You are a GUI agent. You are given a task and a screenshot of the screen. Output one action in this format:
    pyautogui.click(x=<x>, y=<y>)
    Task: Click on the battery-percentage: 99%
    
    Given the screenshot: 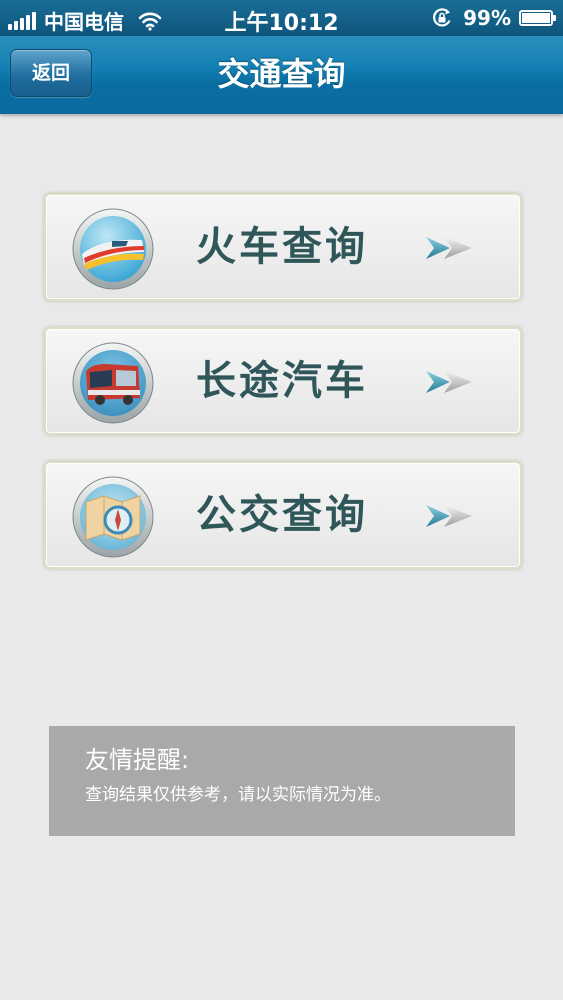 What is the action you would take?
    pyautogui.click(x=487, y=18)
    